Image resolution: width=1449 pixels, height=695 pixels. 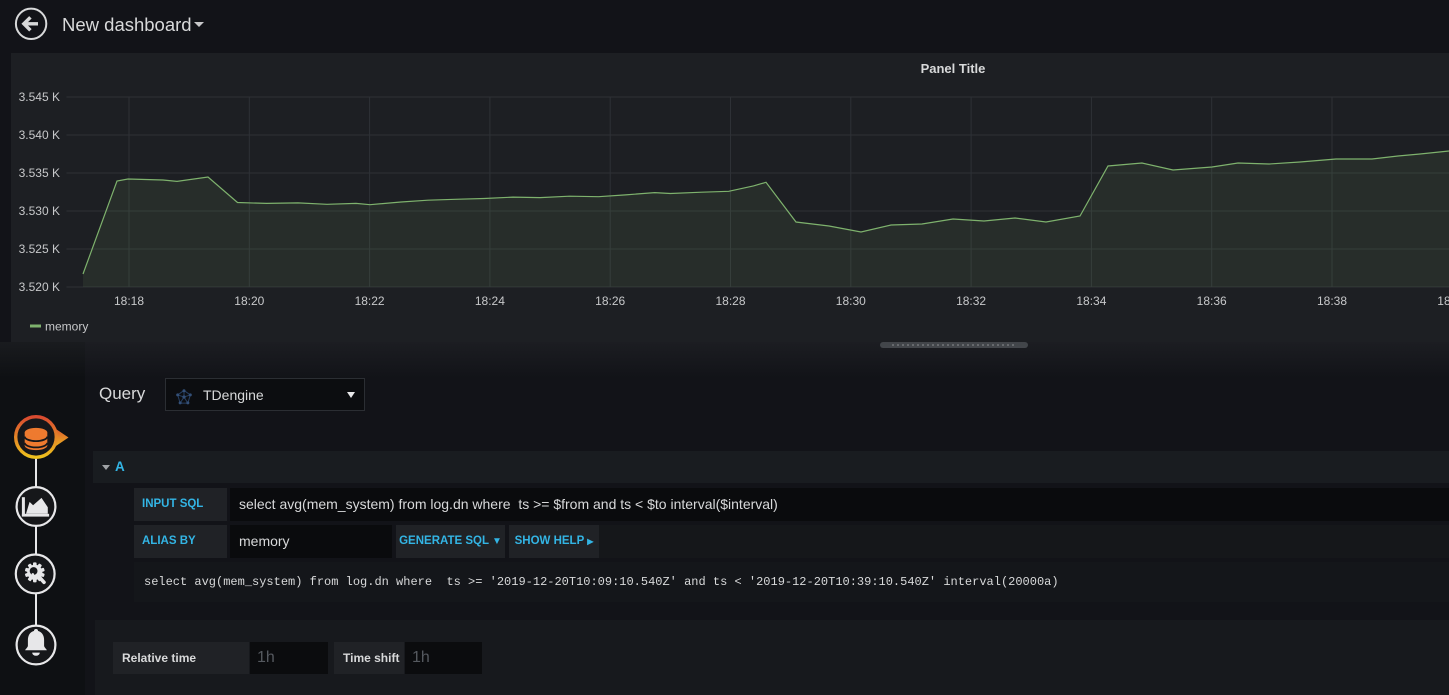 I want to click on svg-text: 3.535 K, so click(x=39, y=173).